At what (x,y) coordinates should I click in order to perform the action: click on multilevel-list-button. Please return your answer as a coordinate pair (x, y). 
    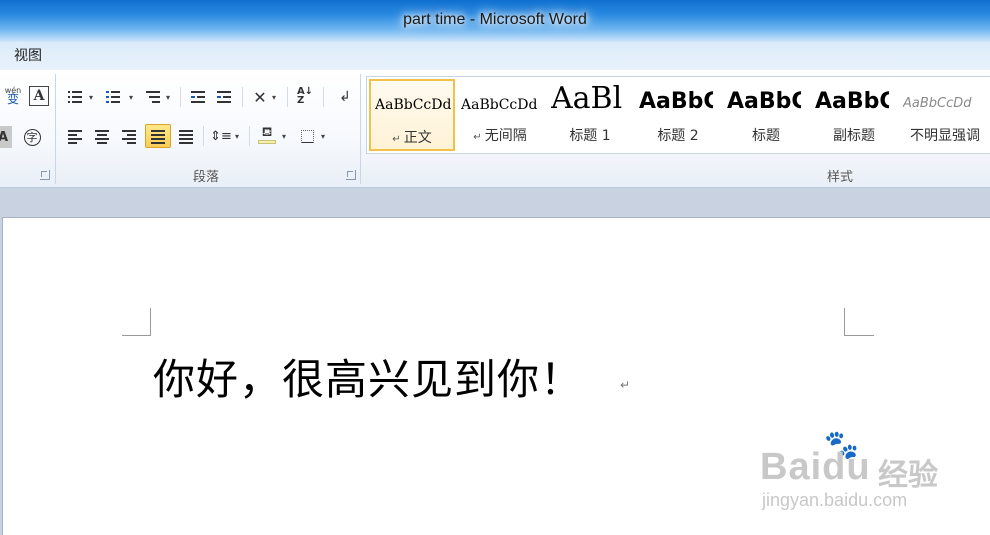
    Looking at the image, I should click on (153, 97).